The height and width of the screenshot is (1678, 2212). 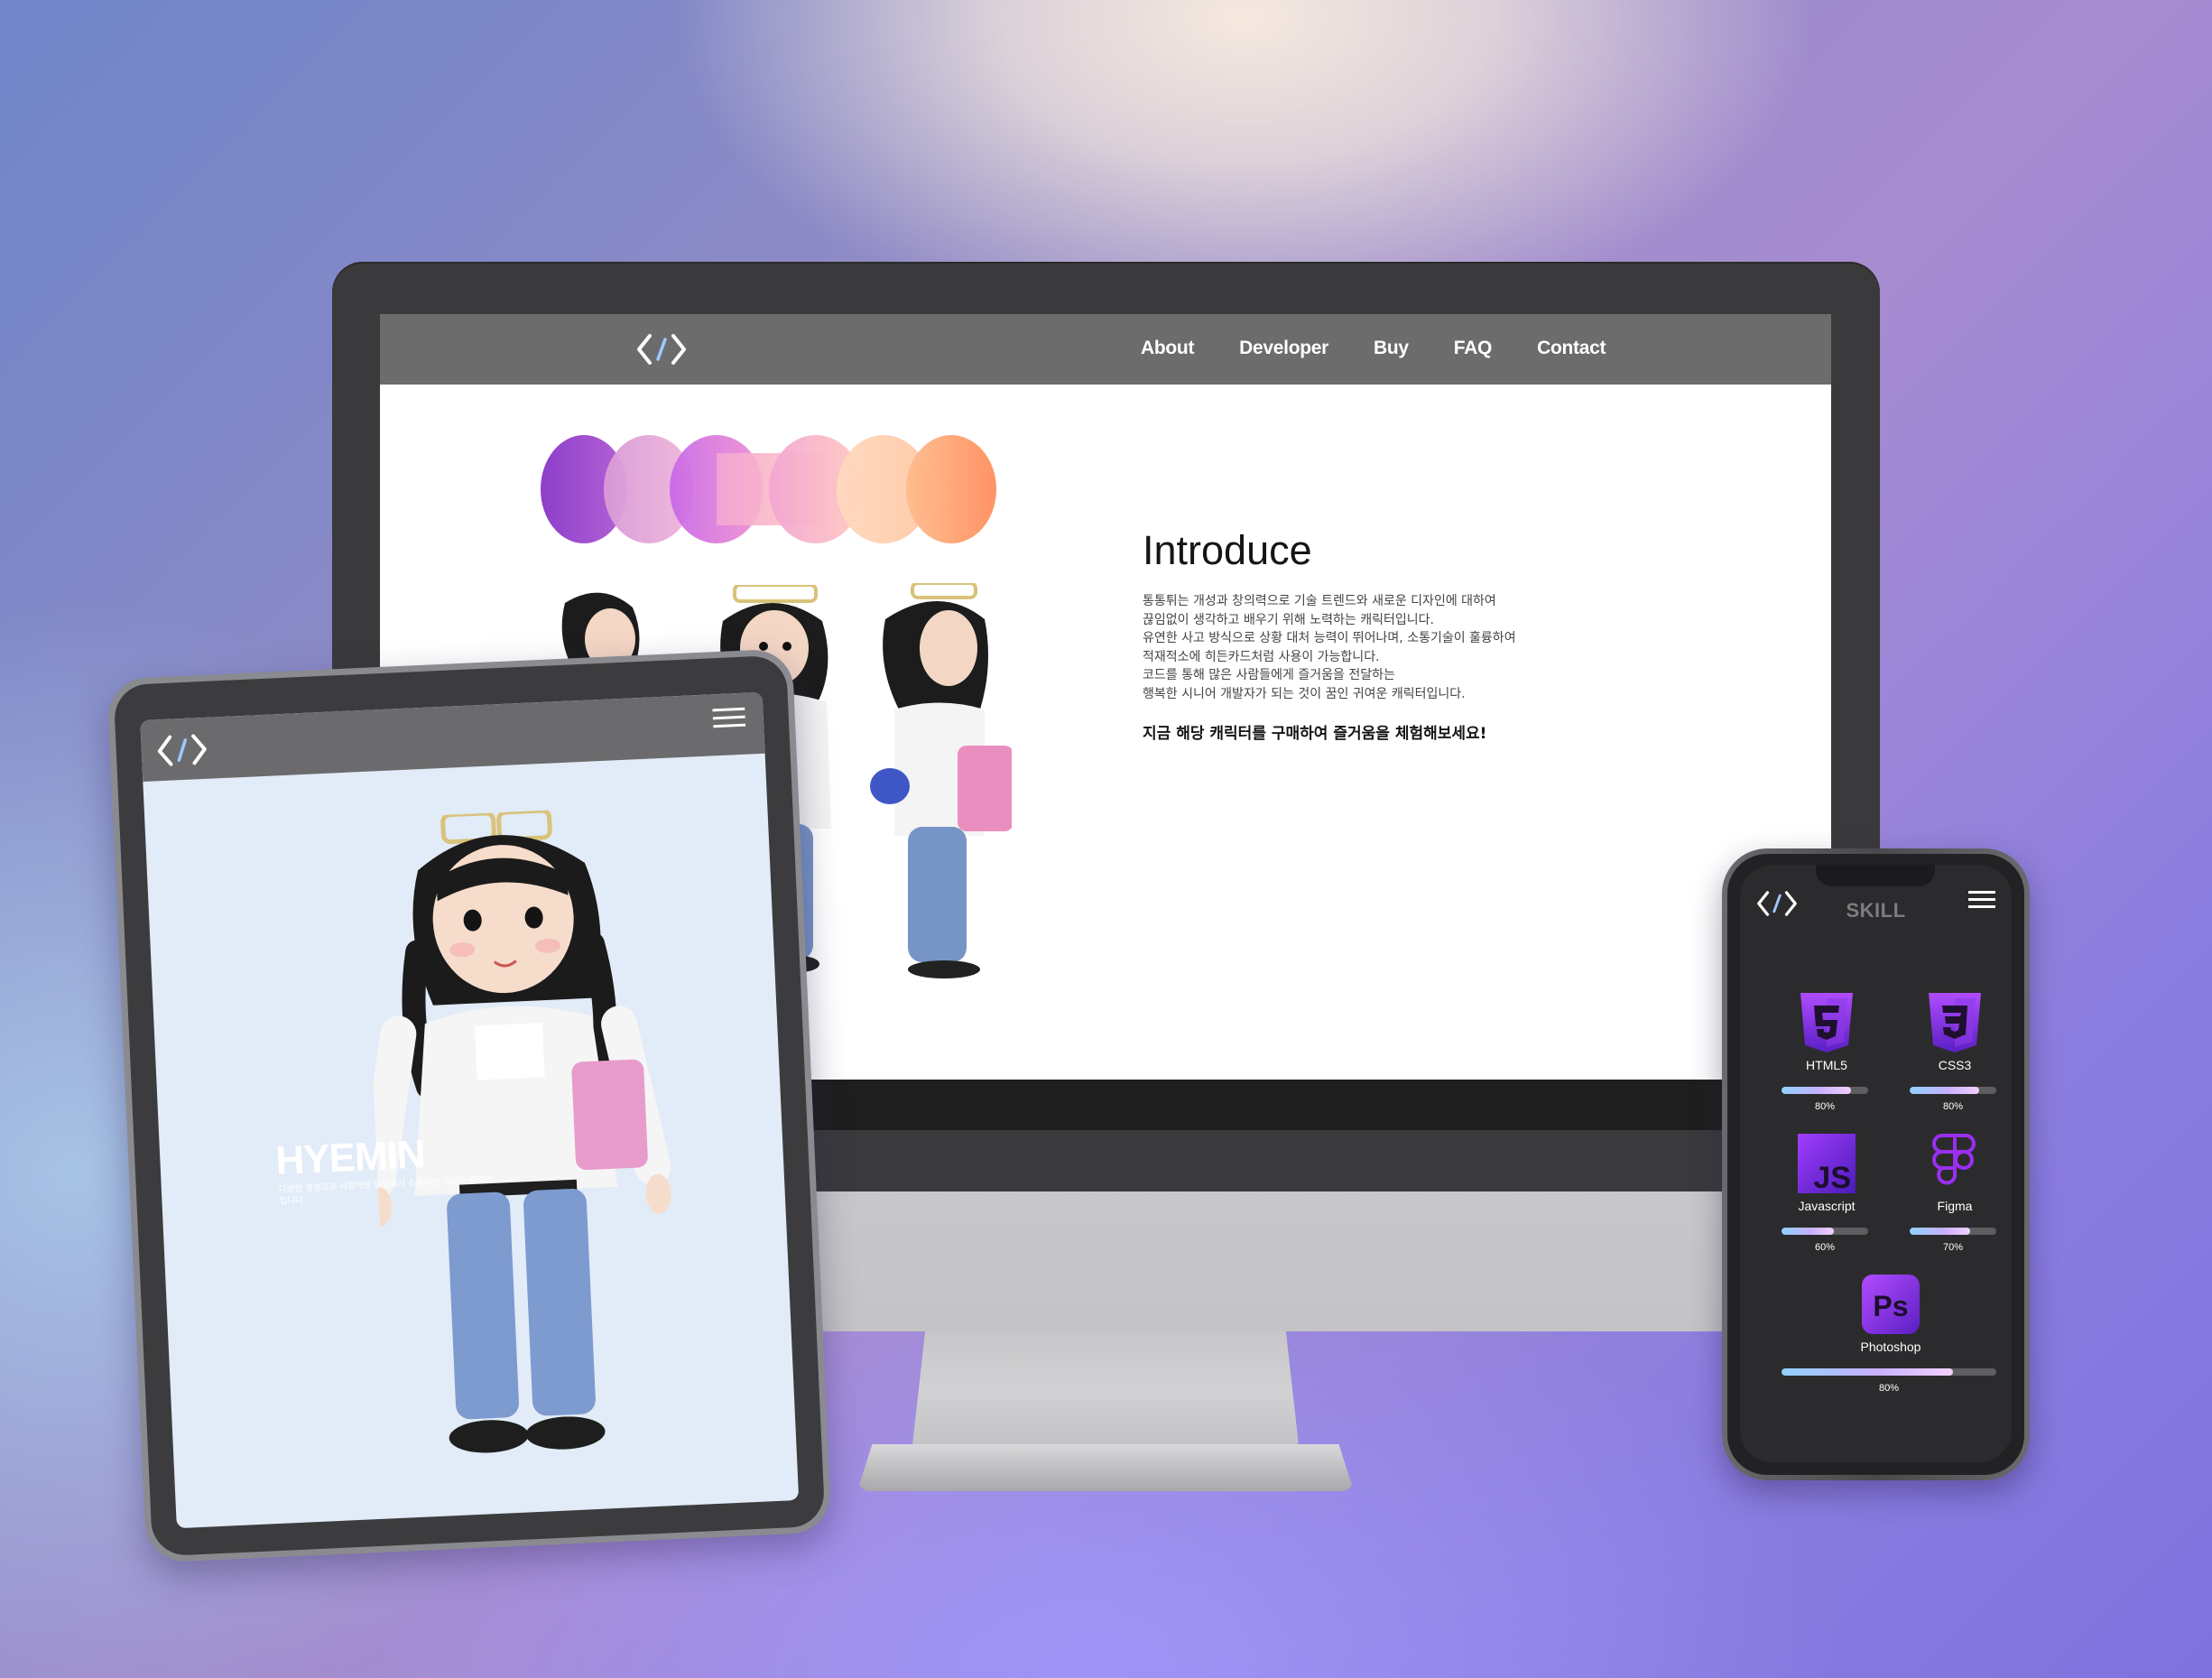 What do you see at coordinates (1832, 1178) in the screenshot?
I see `svg-text: JS` at bounding box center [1832, 1178].